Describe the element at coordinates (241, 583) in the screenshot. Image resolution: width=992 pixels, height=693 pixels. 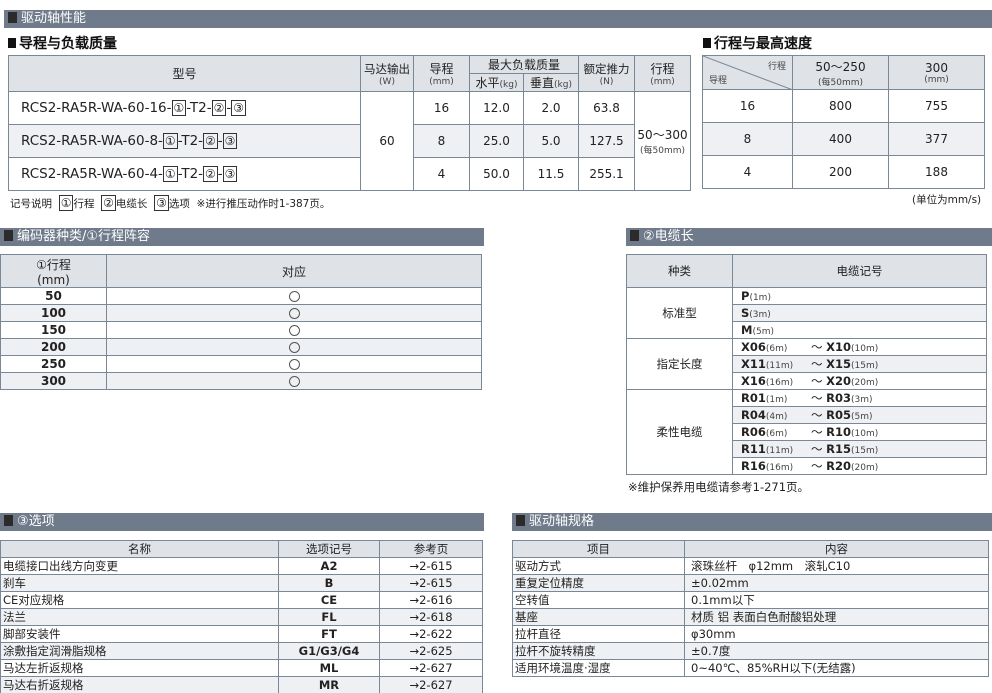
I see `table-row: 刹车 B →2-615` at that location.